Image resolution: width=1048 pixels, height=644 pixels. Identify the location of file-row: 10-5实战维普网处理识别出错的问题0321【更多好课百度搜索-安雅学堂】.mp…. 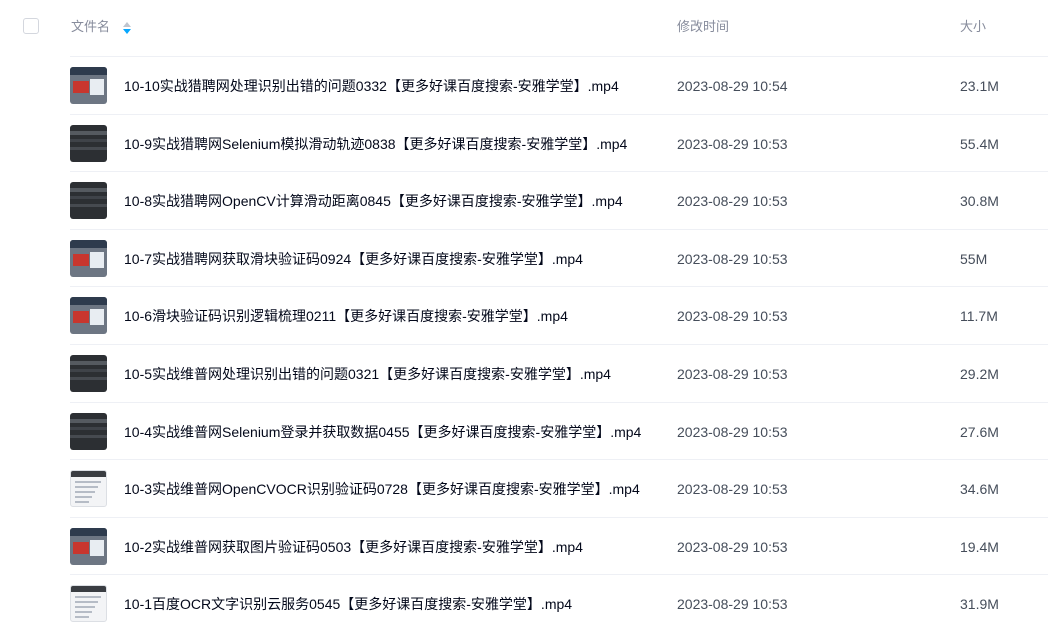
(559, 373).